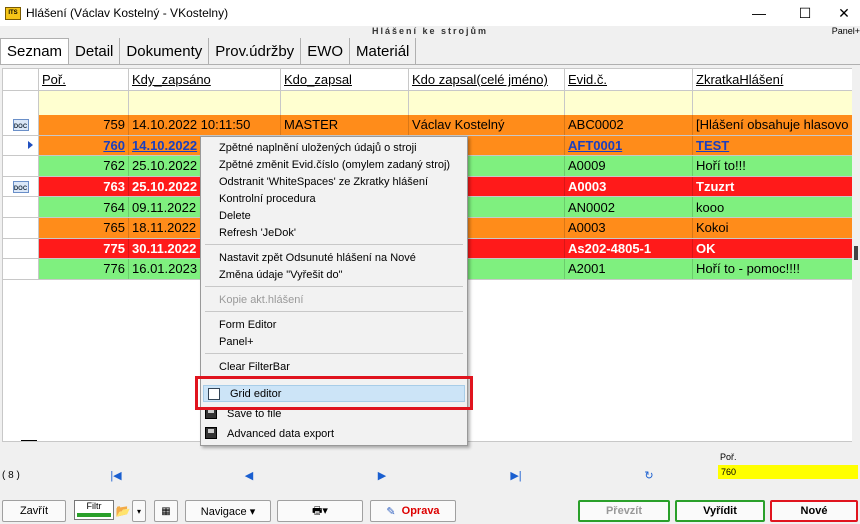 This screenshot has width=860, height=524. Describe the element at coordinates (487, 125) in the screenshot. I see `cell-jmeno: Václav Kostelný` at that location.